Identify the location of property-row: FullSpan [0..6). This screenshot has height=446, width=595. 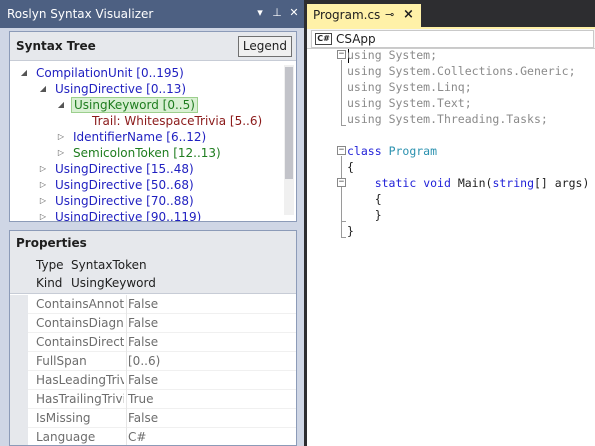
(153, 361).